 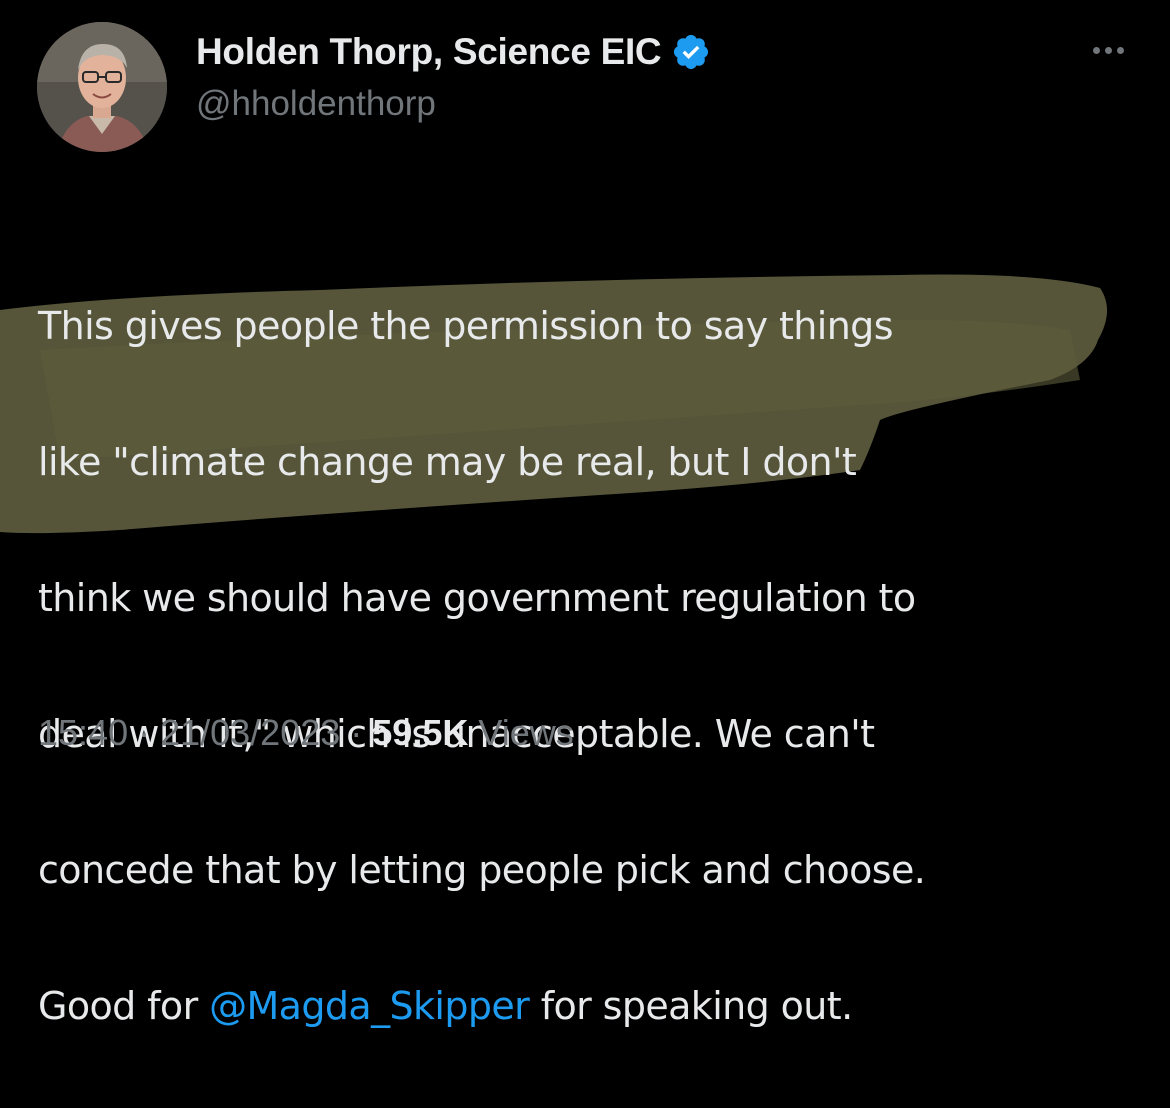 What do you see at coordinates (124, 1006) in the screenshot?
I see `text-prefix: Good for` at bounding box center [124, 1006].